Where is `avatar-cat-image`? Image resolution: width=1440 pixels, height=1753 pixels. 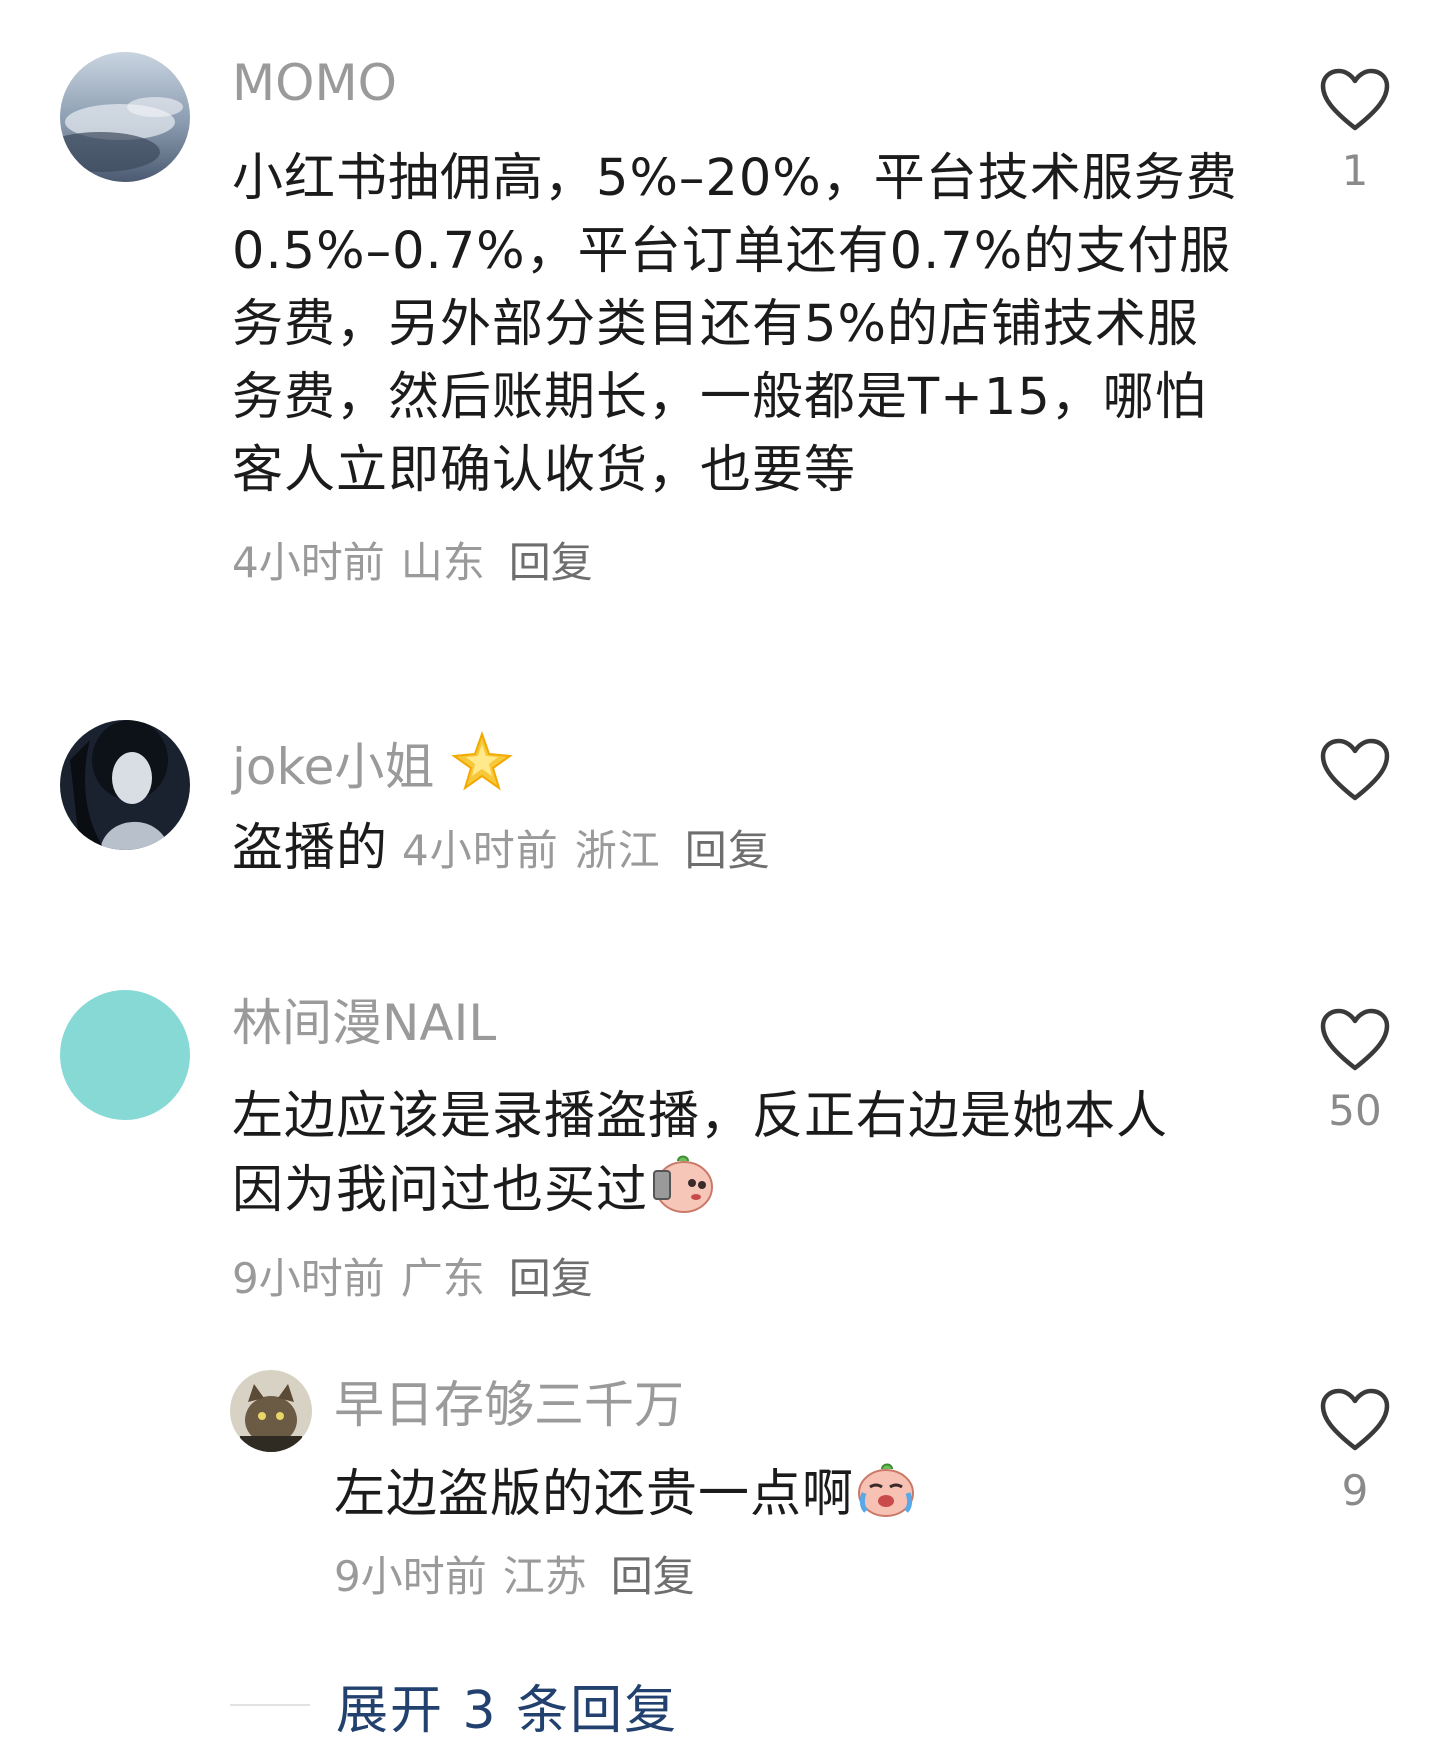
avatar-cat-image is located at coordinates (271, 1411).